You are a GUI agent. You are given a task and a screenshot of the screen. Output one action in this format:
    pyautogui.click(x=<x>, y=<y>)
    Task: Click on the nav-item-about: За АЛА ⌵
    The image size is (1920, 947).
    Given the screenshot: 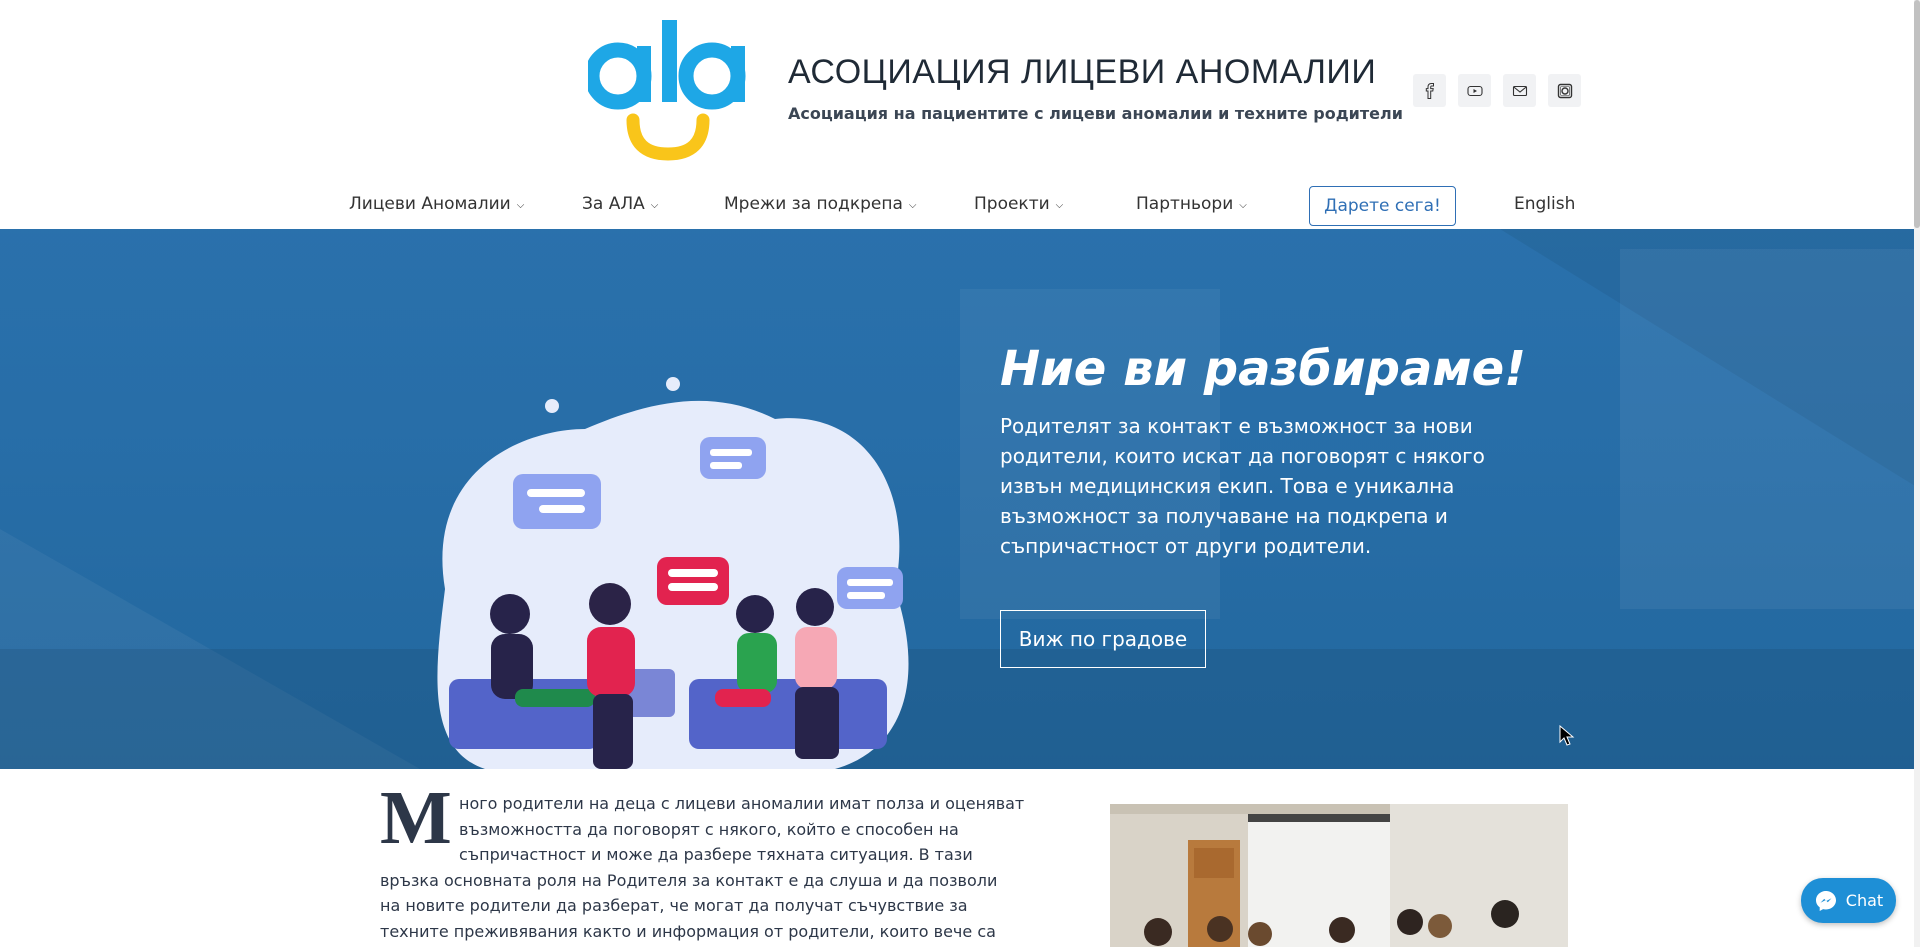 What is the action you would take?
    pyautogui.click(x=620, y=204)
    